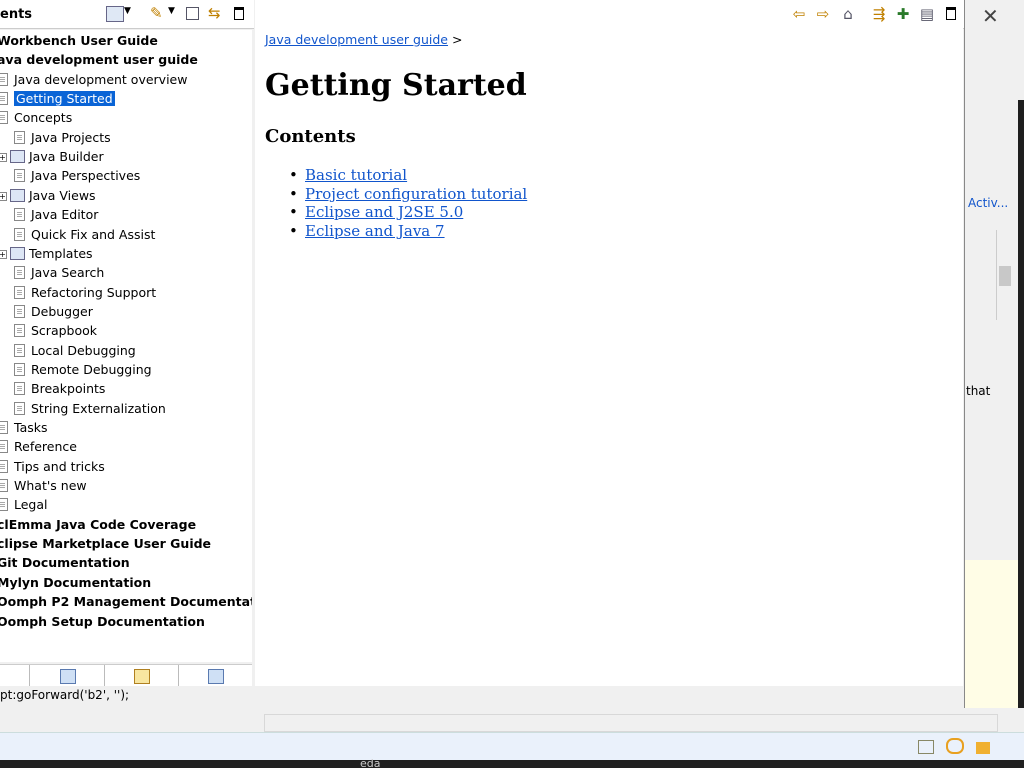 The height and width of the screenshot is (770, 1024). What do you see at coordinates (310, 136) in the screenshot?
I see `contents-heading: Contents` at bounding box center [310, 136].